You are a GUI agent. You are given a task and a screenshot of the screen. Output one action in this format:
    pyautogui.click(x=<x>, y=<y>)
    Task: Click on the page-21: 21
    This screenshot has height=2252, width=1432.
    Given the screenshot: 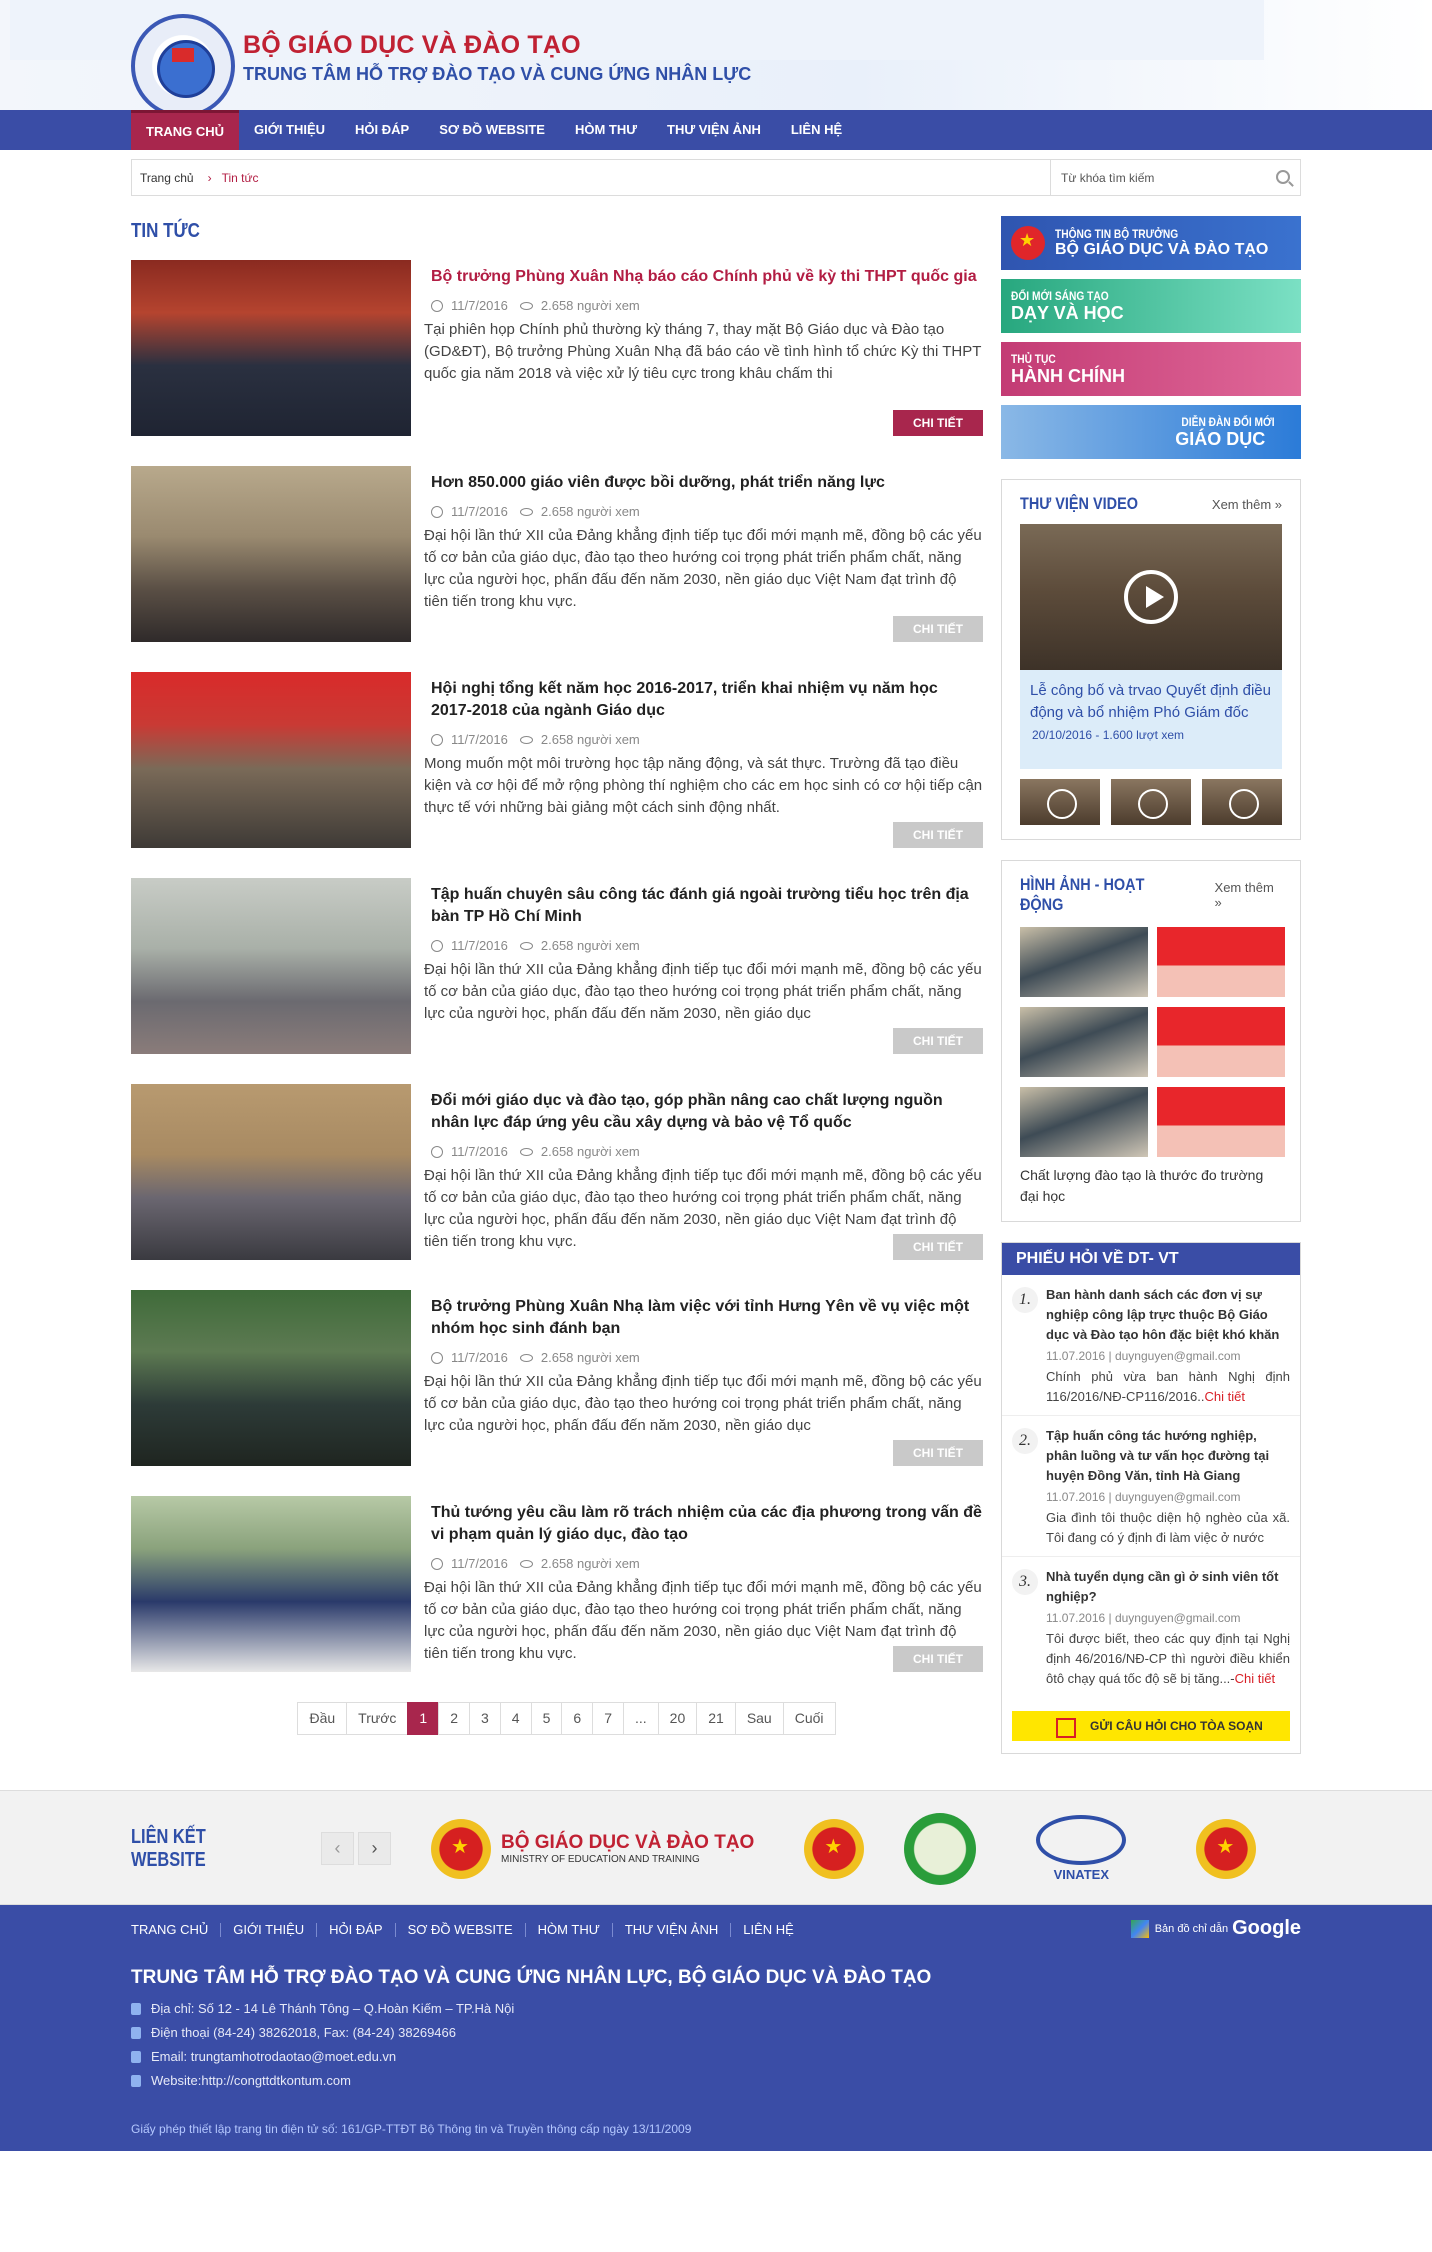 What is the action you would take?
    pyautogui.click(x=716, y=1718)
    